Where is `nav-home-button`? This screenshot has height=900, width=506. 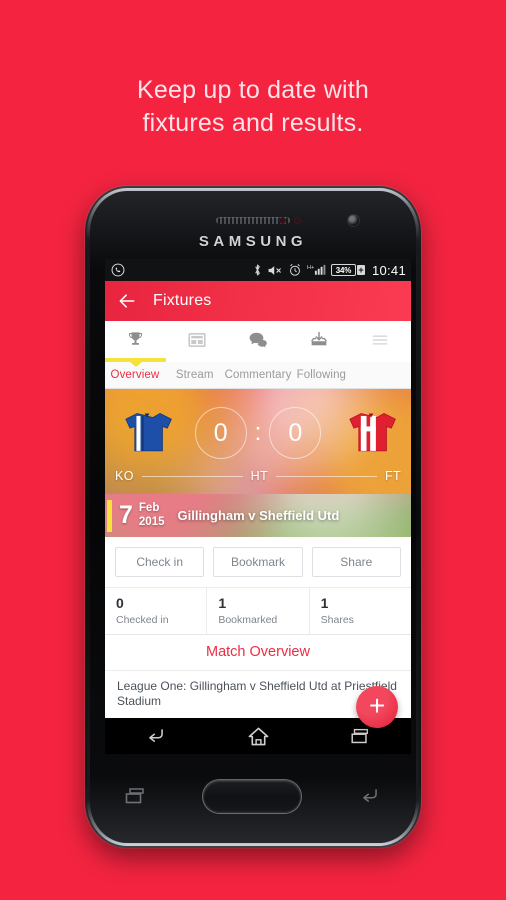 nav-home-button is located at coordinates (258, 736).